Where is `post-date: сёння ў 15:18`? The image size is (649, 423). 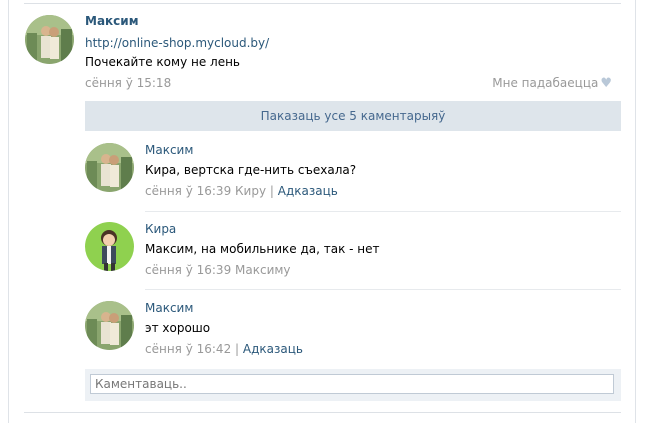
post-date: сёння ў 15:18 is located at coordinates (128, 83).